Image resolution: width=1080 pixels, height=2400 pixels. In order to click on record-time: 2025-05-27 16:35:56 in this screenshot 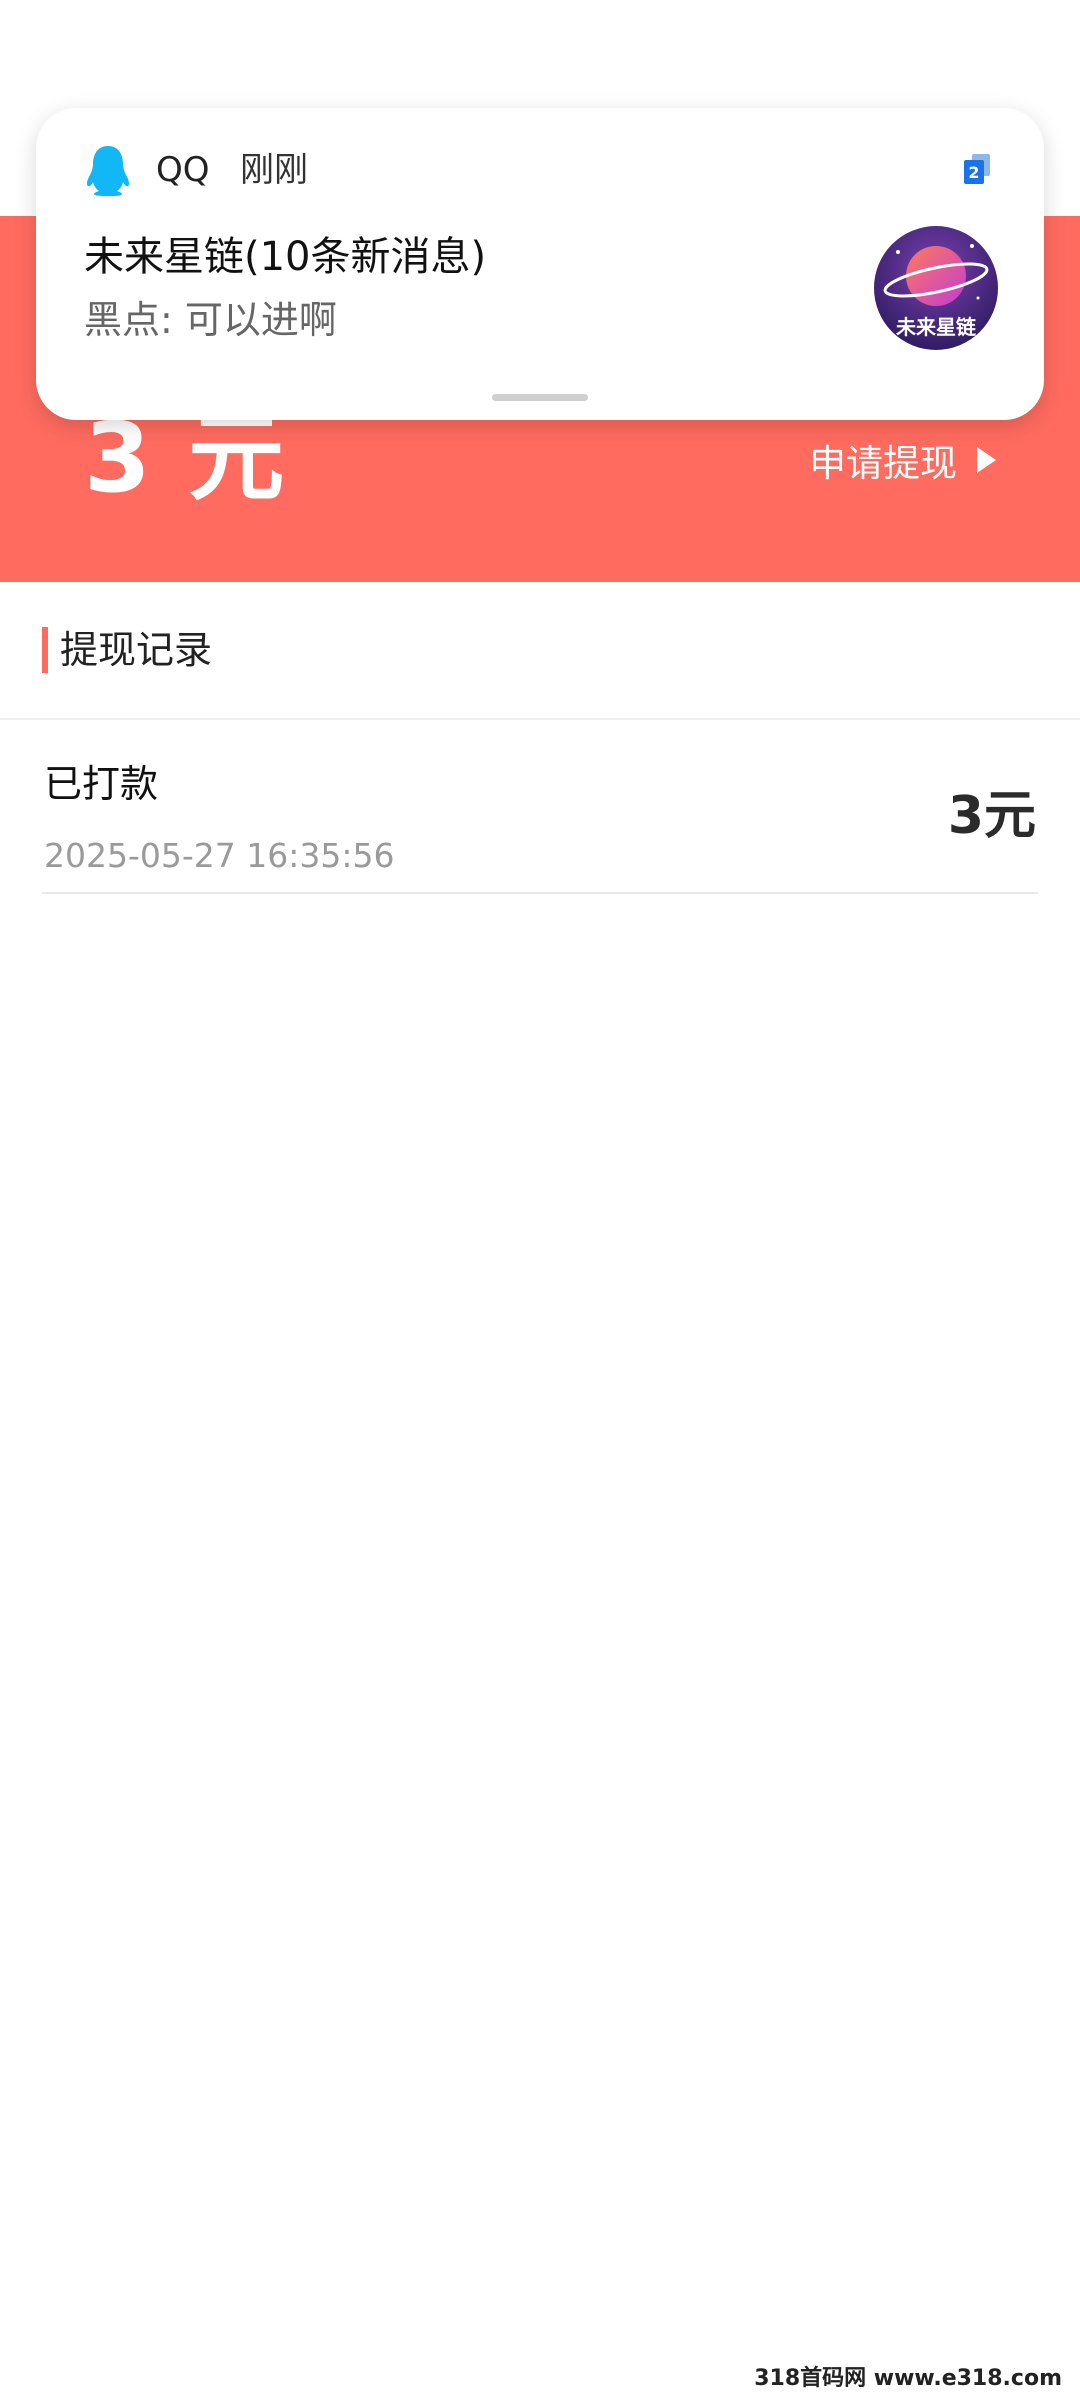, I will do `click(219, 855)`.